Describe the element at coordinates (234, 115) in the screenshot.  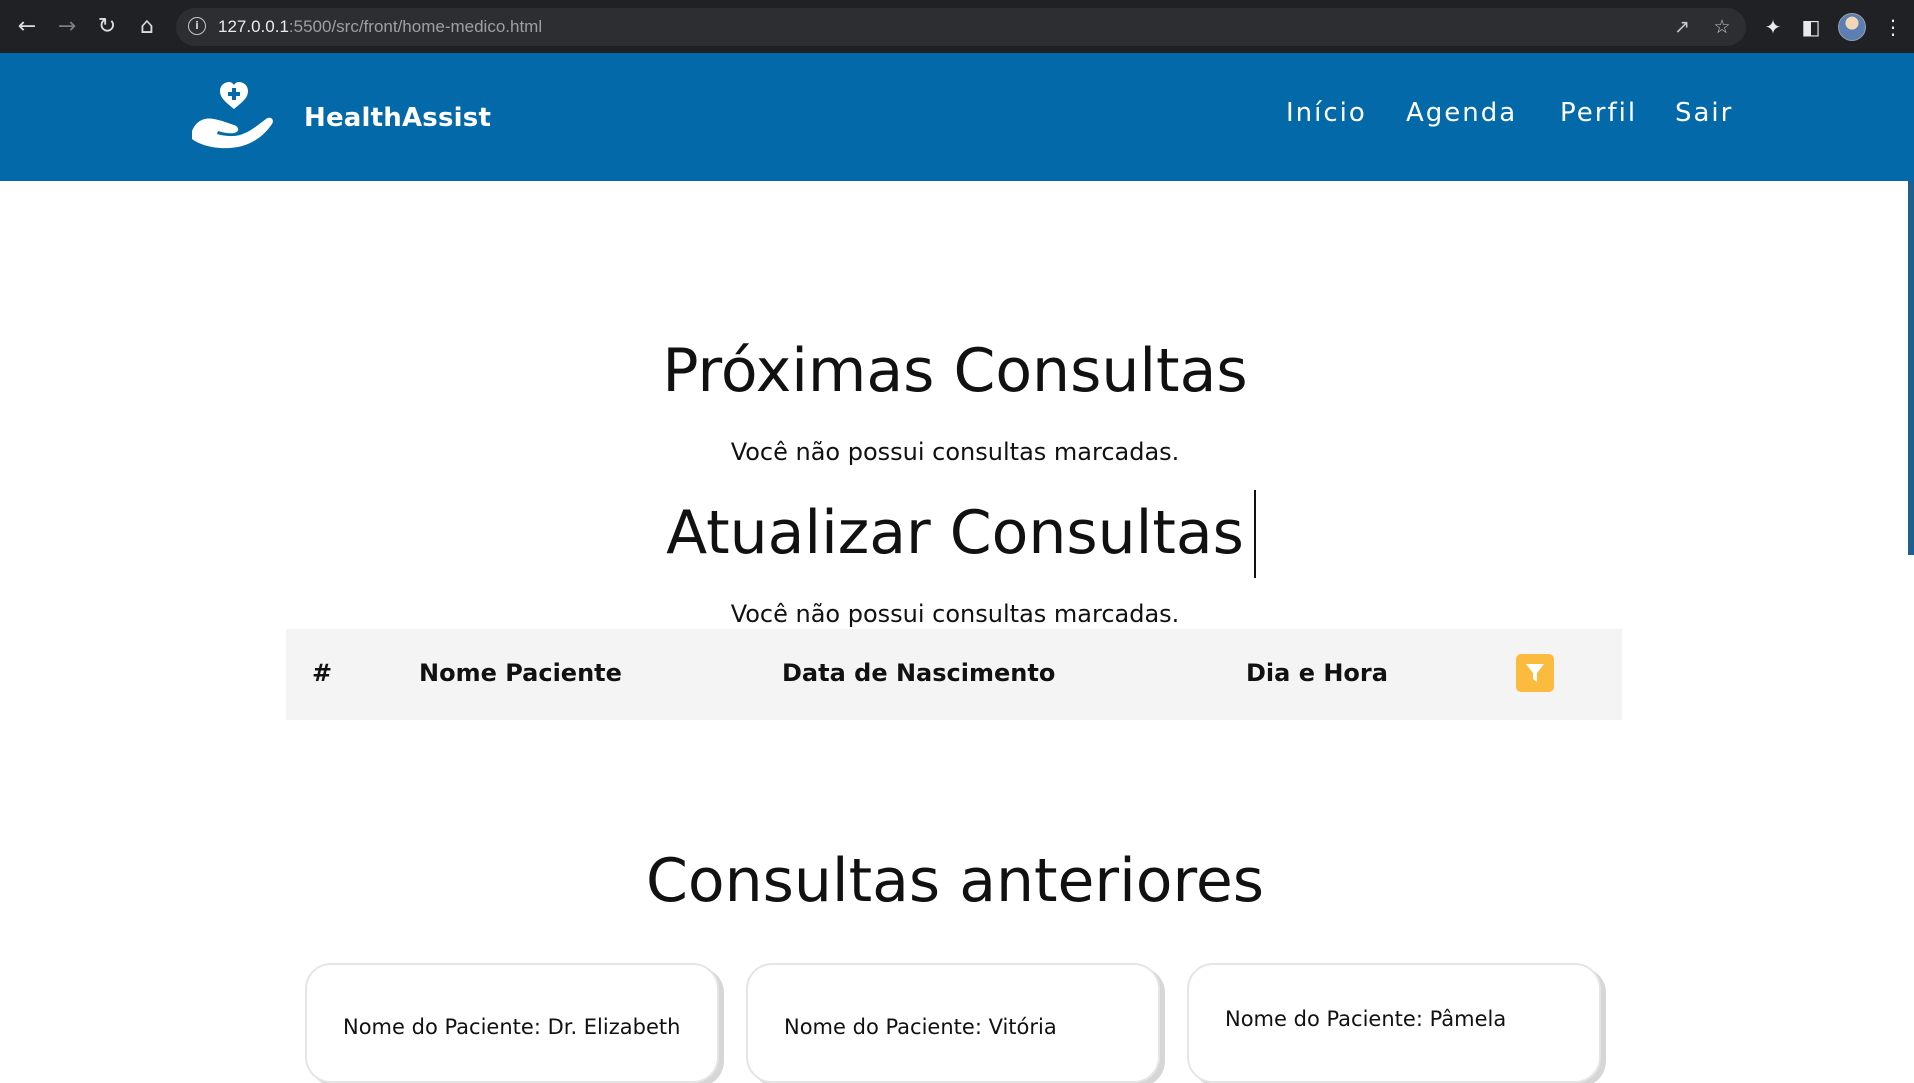
I see `hand-heart-logo-icon` at that location.